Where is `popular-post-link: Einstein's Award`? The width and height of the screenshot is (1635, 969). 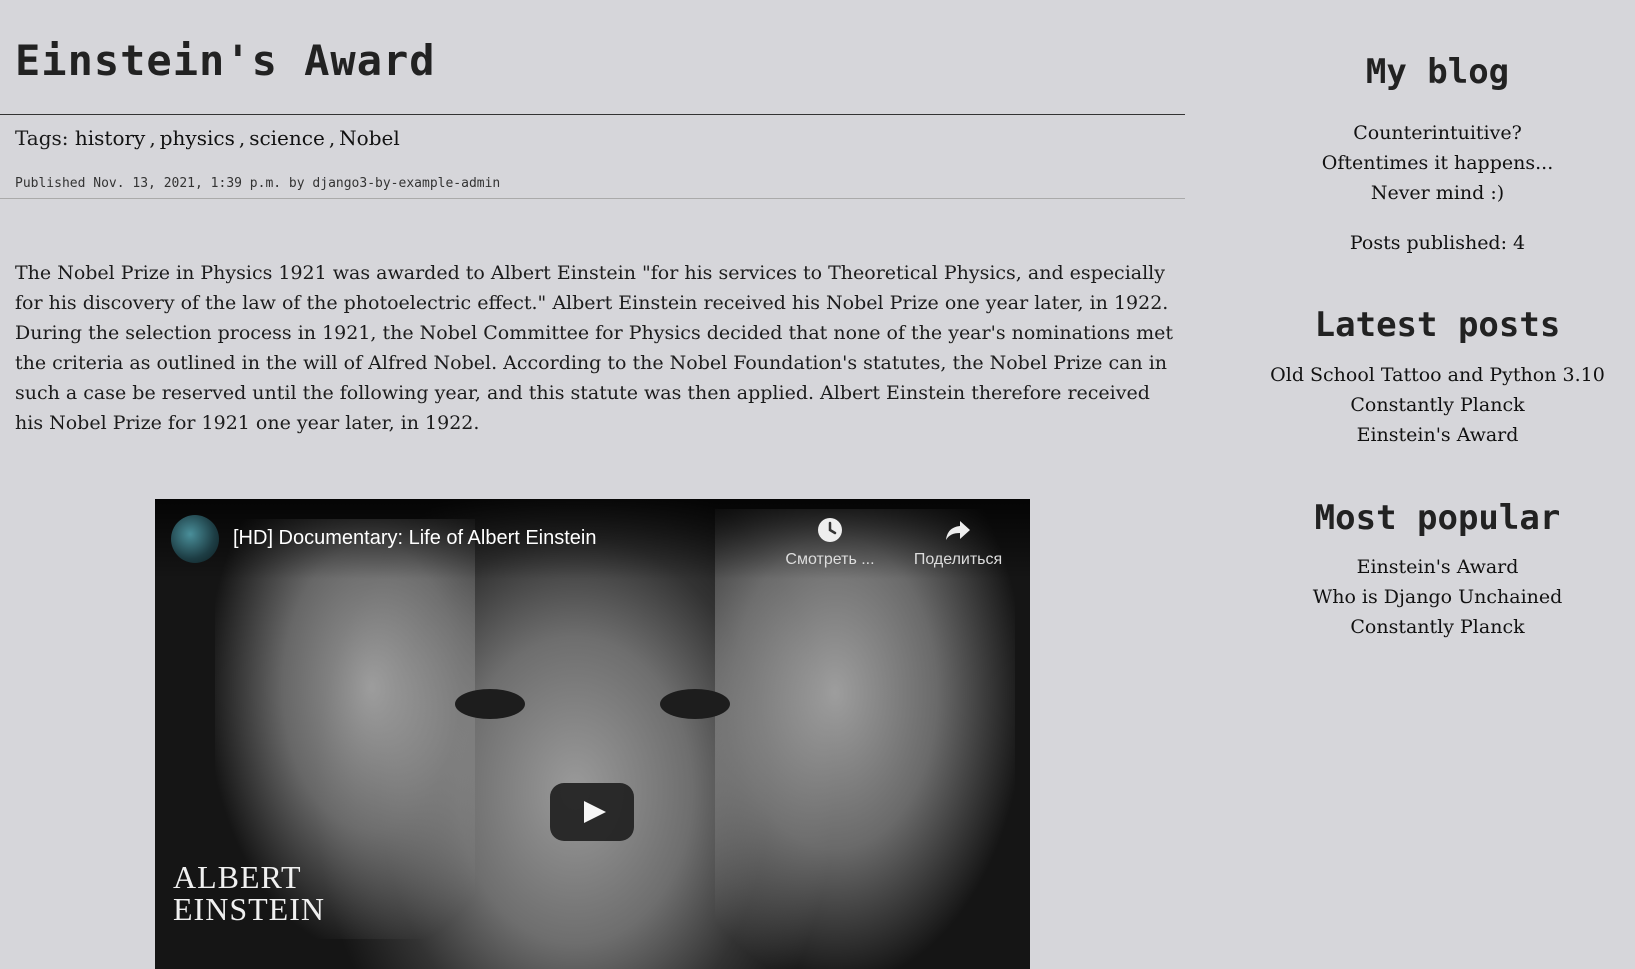
popular-post-link: Einstein's Award is located at coordinates (1438, 567).